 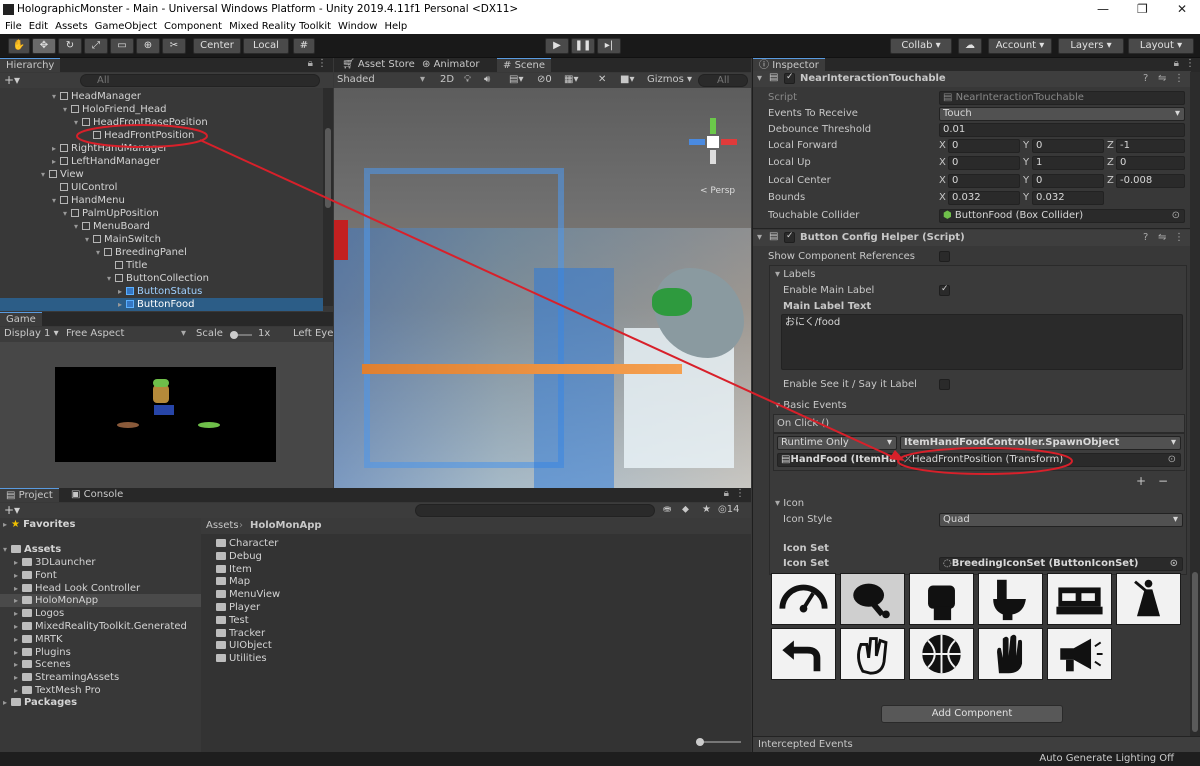 I want to click on component-menu-icon-2: ⋮, so click(x=1179, y=237).